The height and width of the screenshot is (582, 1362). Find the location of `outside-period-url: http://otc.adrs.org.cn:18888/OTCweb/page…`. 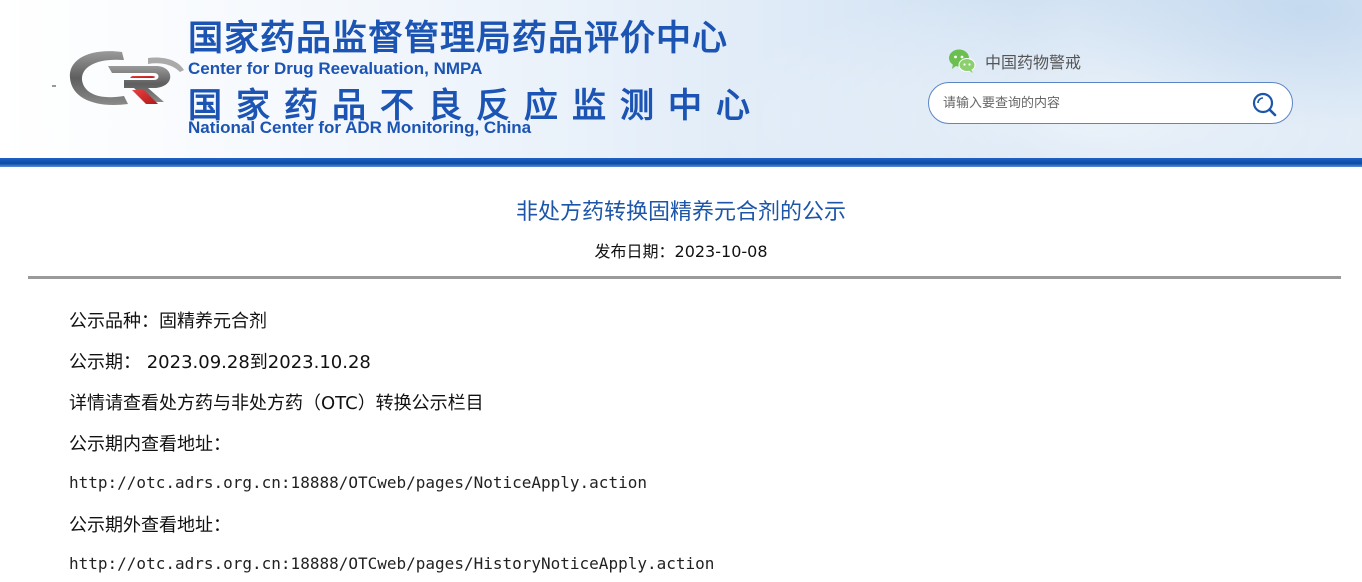

outside-period-url: http://otc.adrs.org.cn:18888/OTCweb/page… is located at coordinates (391, 563).